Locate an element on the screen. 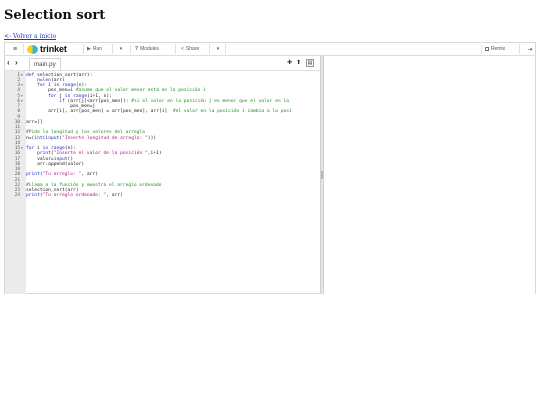 Image resolution: width=540 pixels, height=405 pixels. line-number: 6 is located at coordinates (18, 101).